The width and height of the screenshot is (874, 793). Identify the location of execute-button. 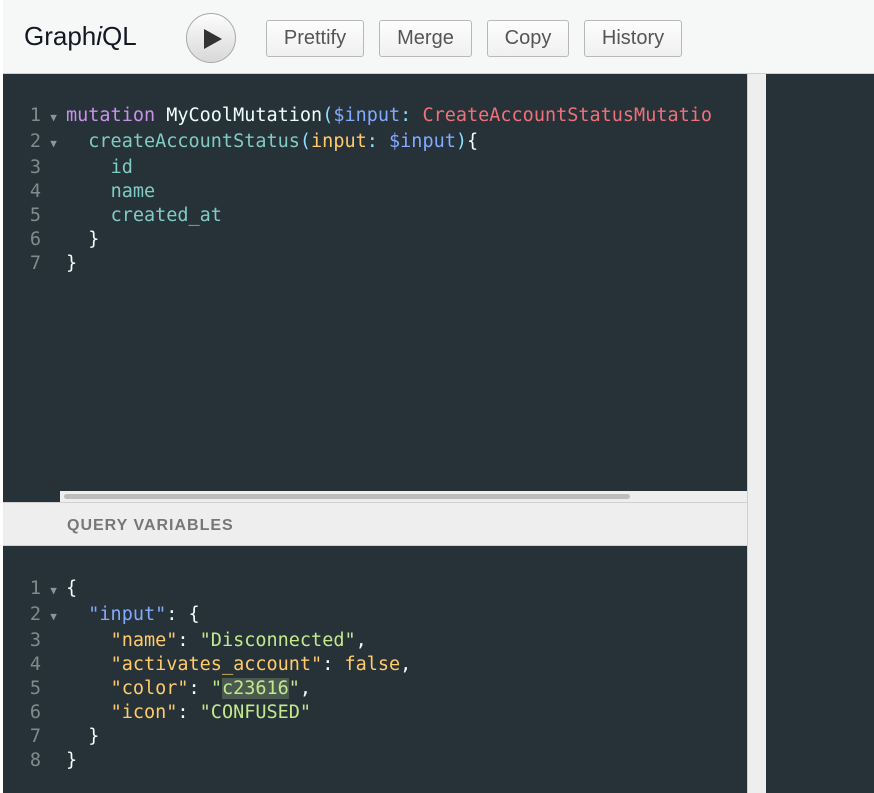
(211, 38).